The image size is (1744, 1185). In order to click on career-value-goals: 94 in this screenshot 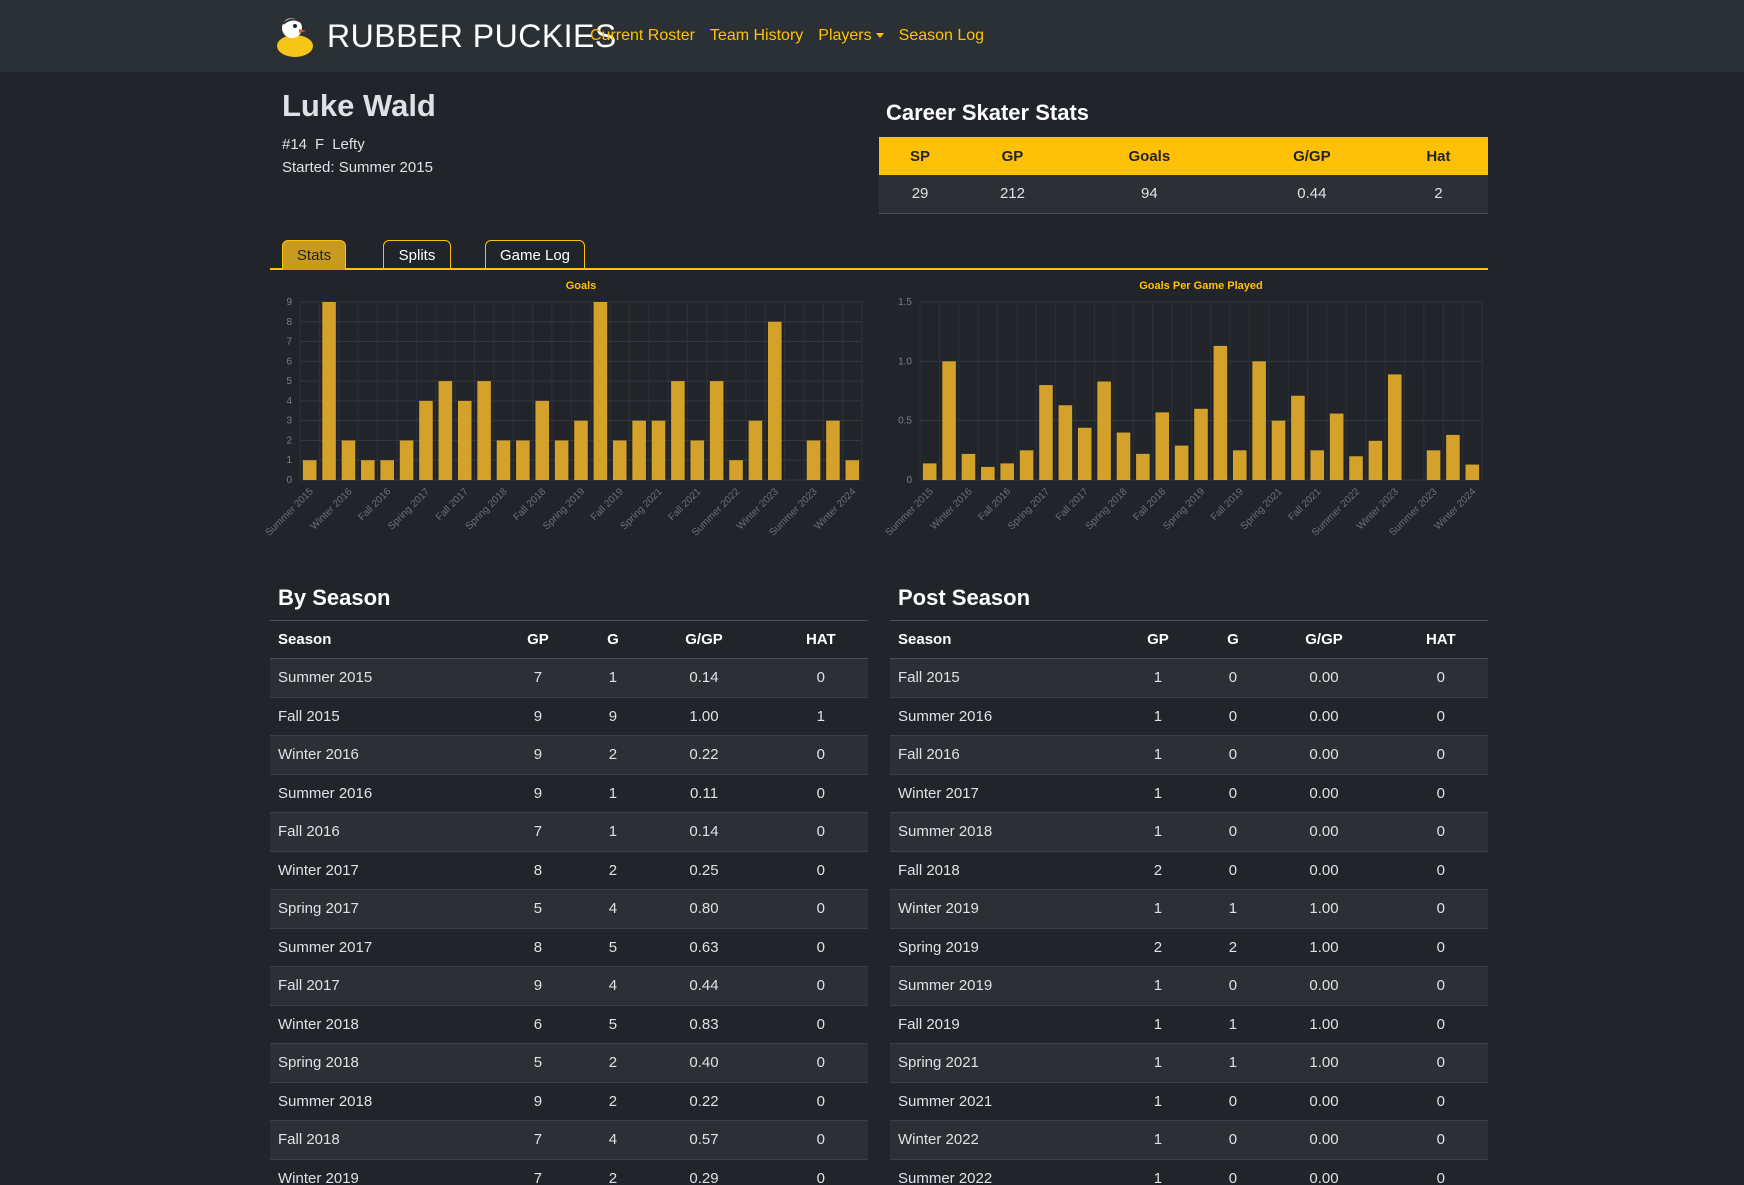, I will do `click(1149, 194)`.